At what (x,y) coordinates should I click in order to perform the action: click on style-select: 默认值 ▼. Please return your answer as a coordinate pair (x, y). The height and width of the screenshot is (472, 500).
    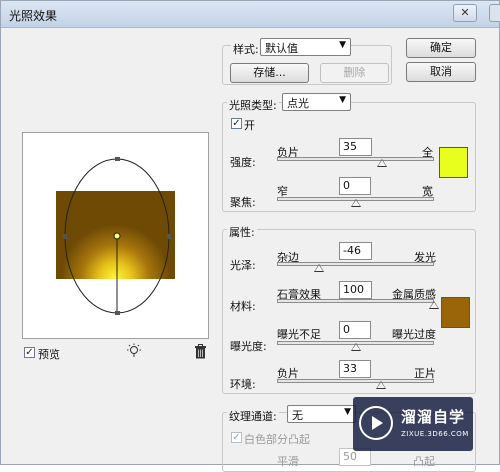
    Looking at the image, I should click on (305, 47).